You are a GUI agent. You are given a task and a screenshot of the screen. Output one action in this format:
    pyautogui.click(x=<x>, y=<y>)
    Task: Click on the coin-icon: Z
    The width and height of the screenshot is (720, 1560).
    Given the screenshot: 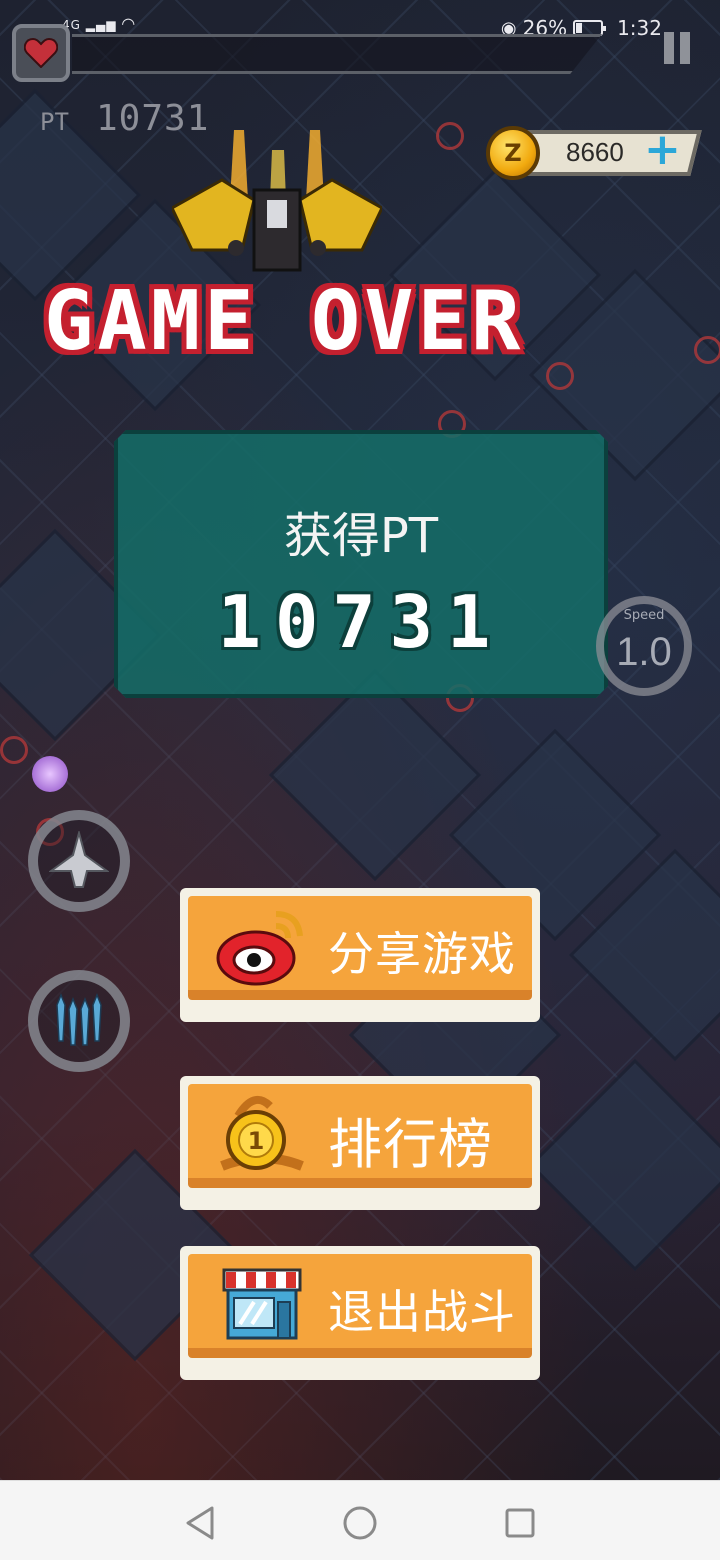 What is the action you would take?
    pyautogui.click(x=513, y=153)
    